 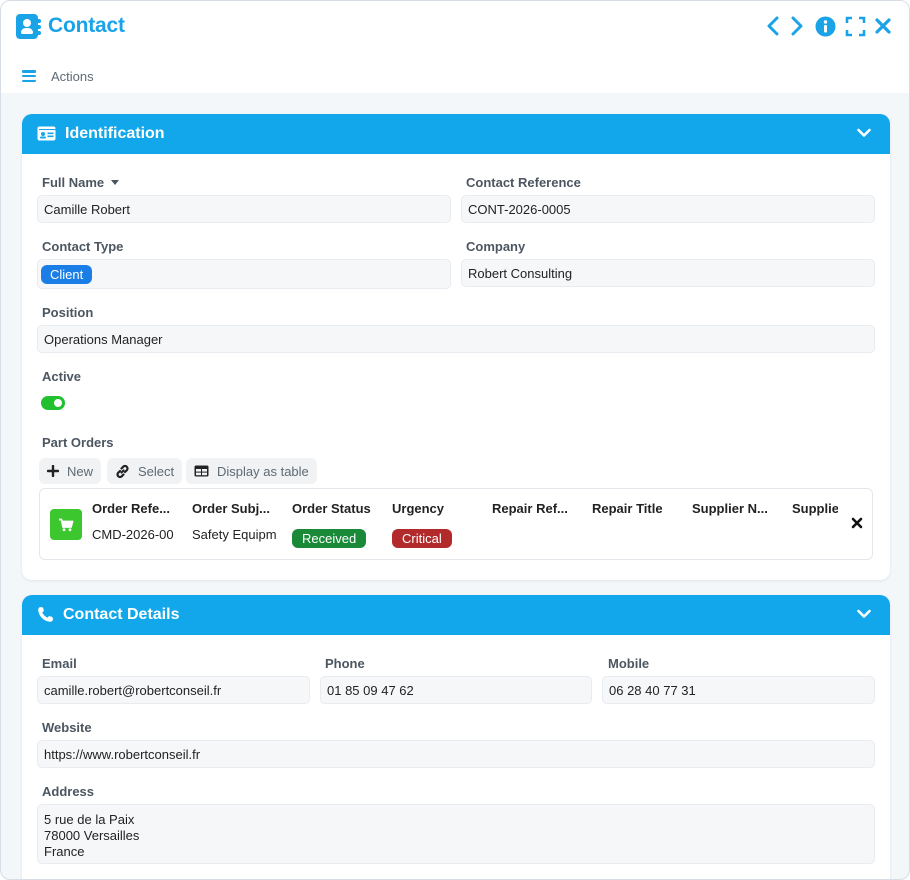 I want to click on full-name-label: Full Name, so click(x=81, y=182).